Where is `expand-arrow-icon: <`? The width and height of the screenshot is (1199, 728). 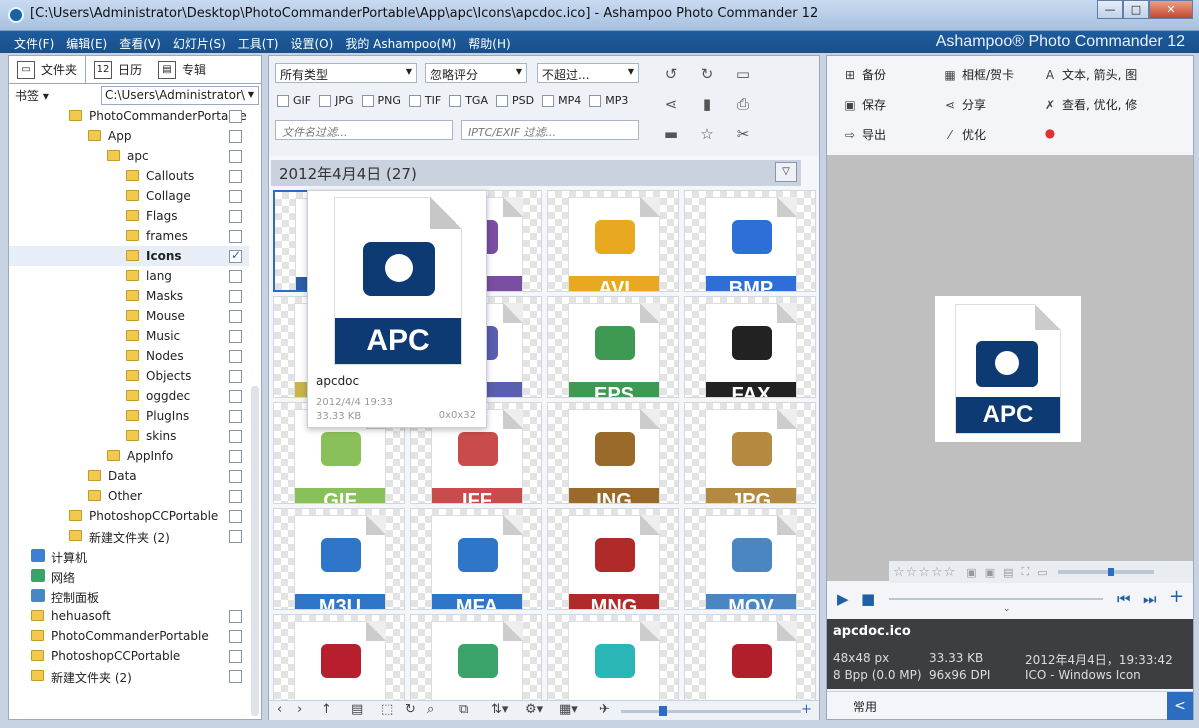
expand-arrow-icon: < is located at coordinates (1180, 706).